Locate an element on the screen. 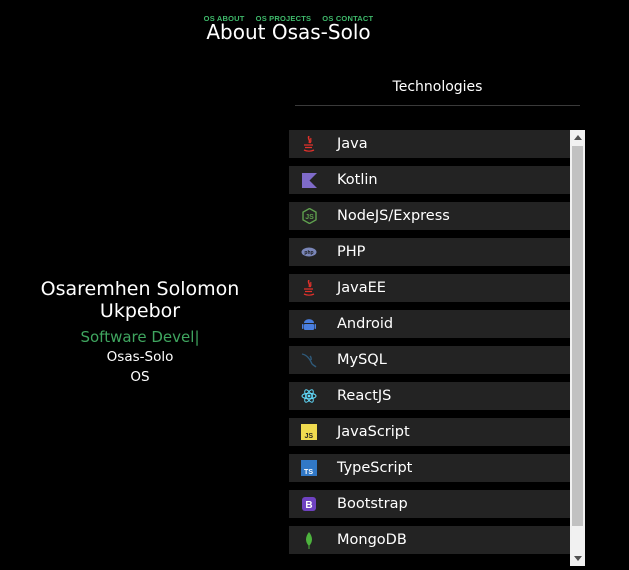 This screenshot has height=570, width=629. tech-item-label: TypeScript is located at coordinates (375, 468).